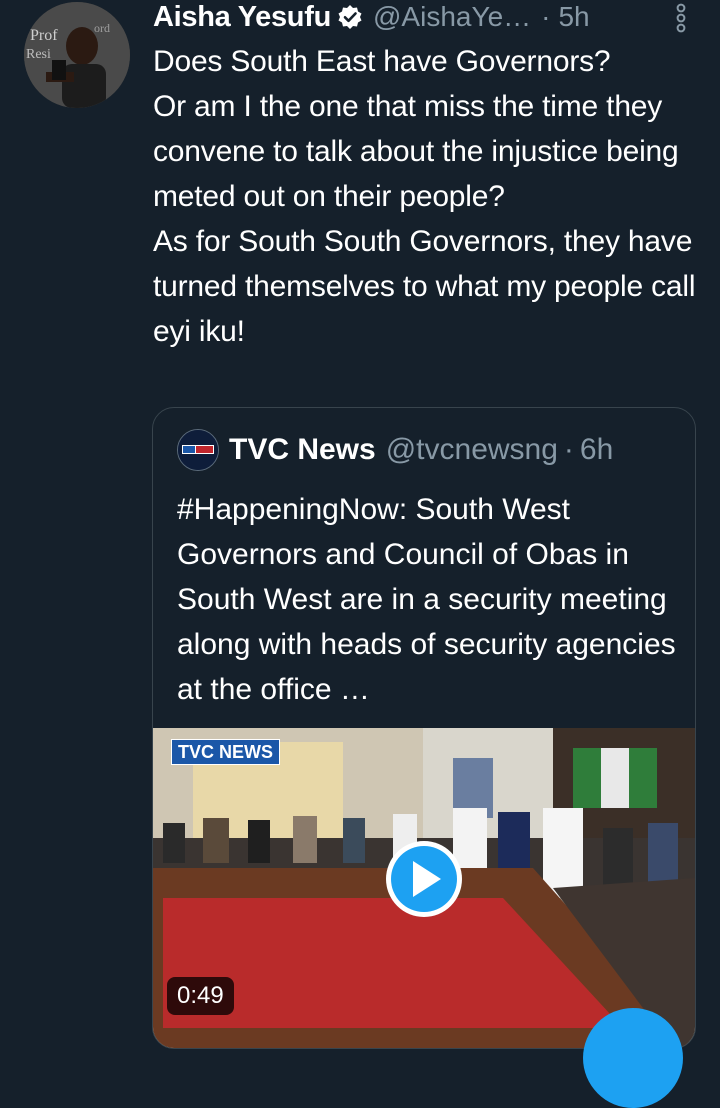 The height and width of the screenshot is (1108, 720). I want to click on tweet-timestamp: 5h, so click(573, 17).